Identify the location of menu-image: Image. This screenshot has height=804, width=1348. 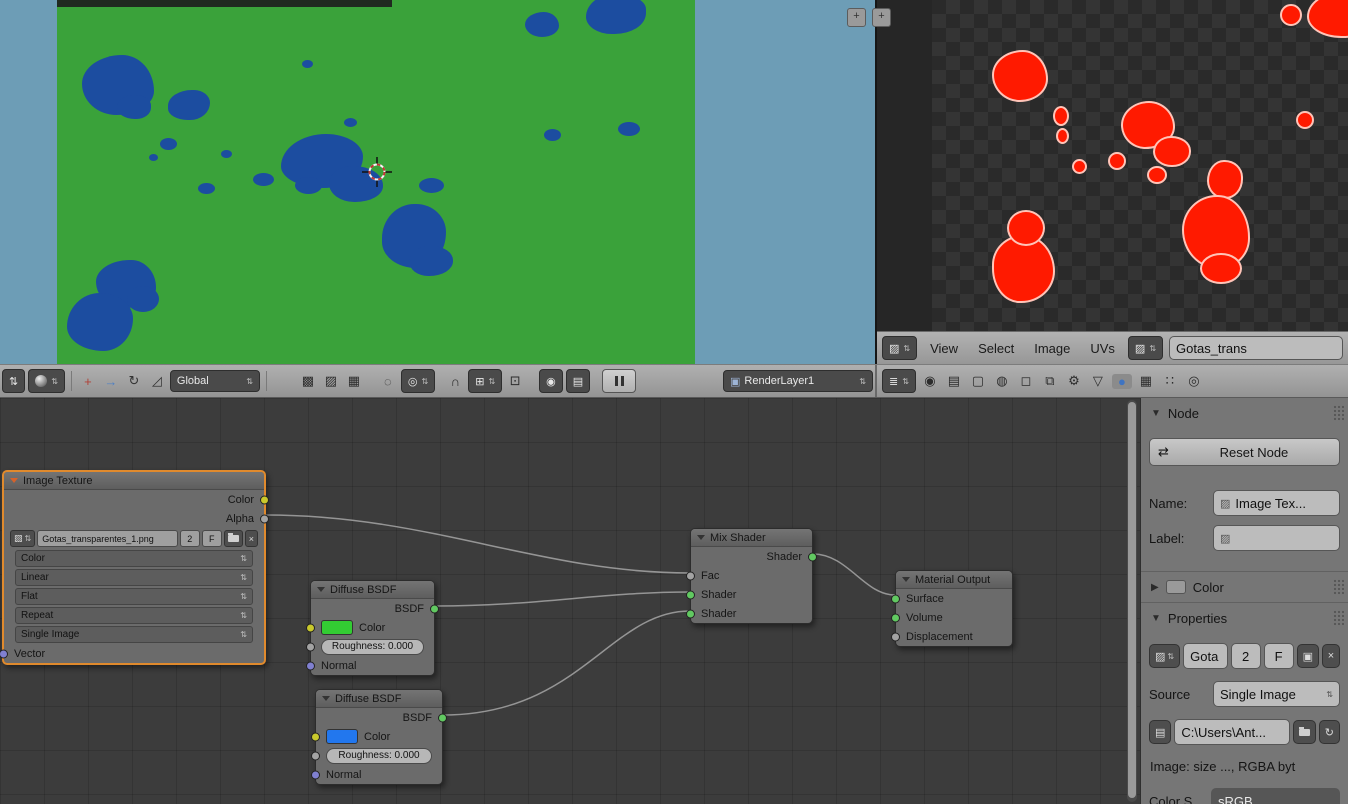
(1052, 348).